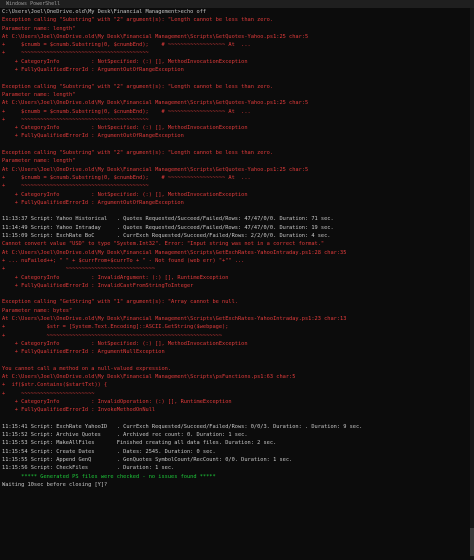 This screenshot has width=474, height=560. I want to click on scrollbar-thumb, so click(472, 542).